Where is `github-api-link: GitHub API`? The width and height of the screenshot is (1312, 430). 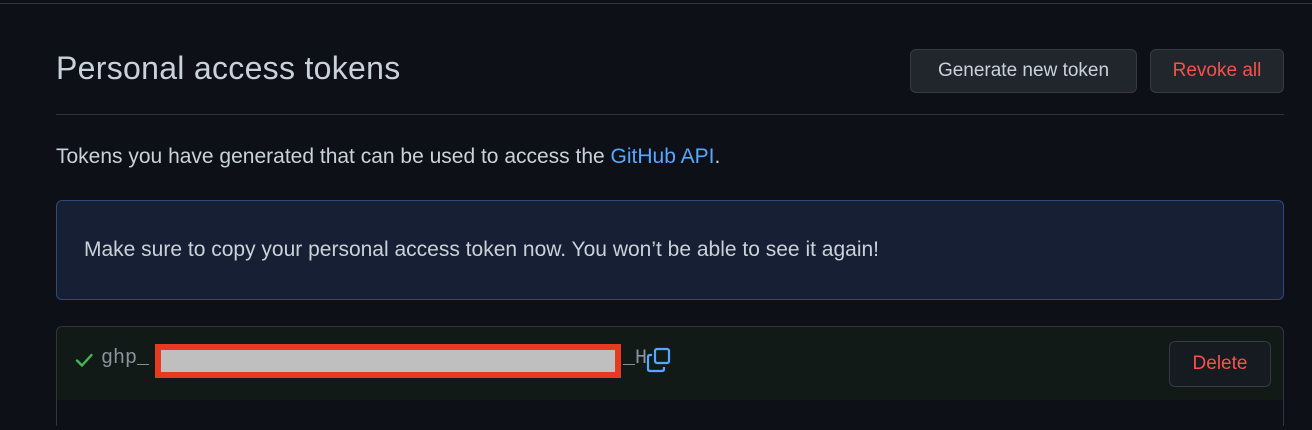
github-api-link: GitHub API is located at coordinates (663, 156).